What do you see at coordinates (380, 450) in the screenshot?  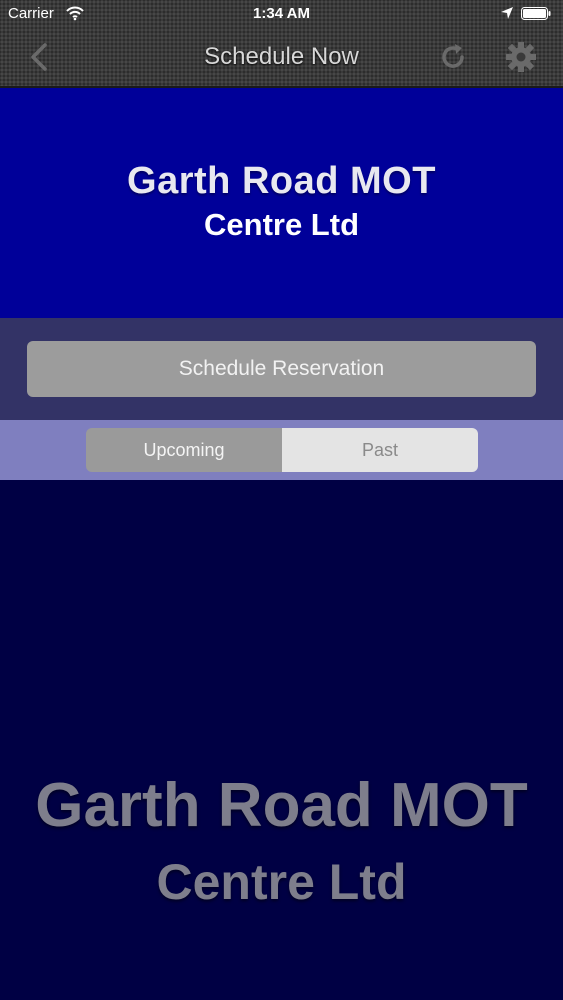 I see `tab-past: Past` at bounding box center [380, 450].